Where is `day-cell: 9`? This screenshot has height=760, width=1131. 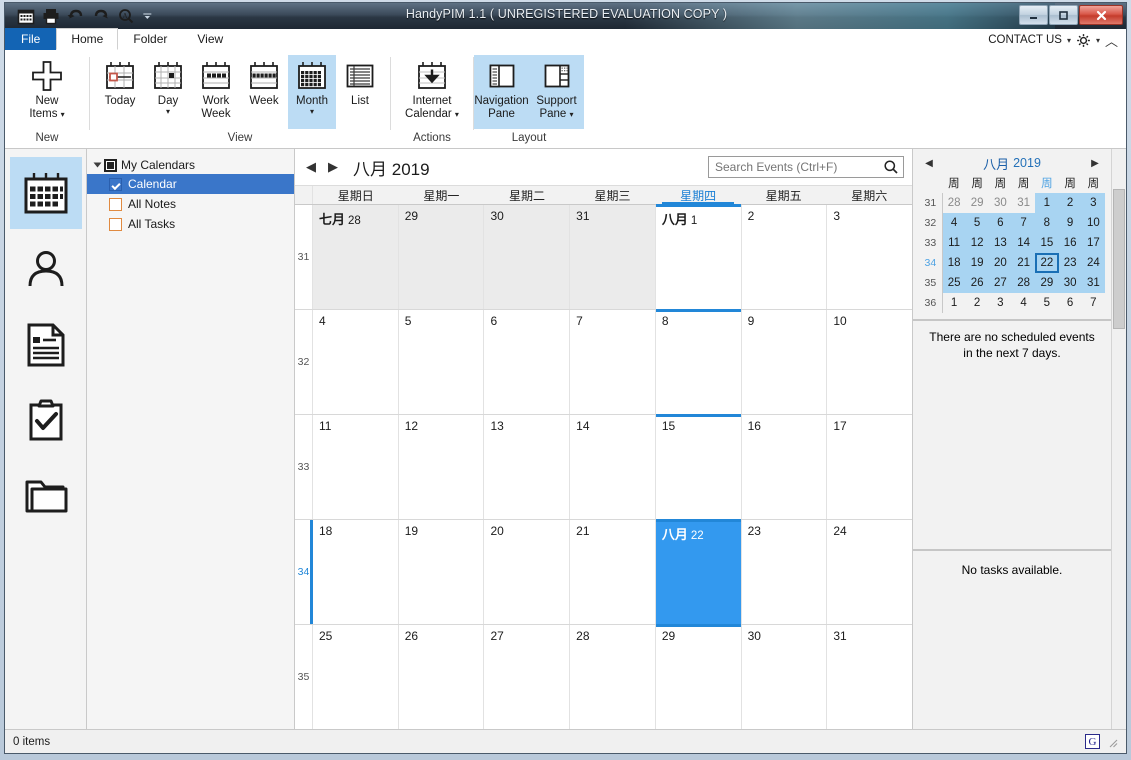
day-cell: 9 is located at coordinates (784, 362).